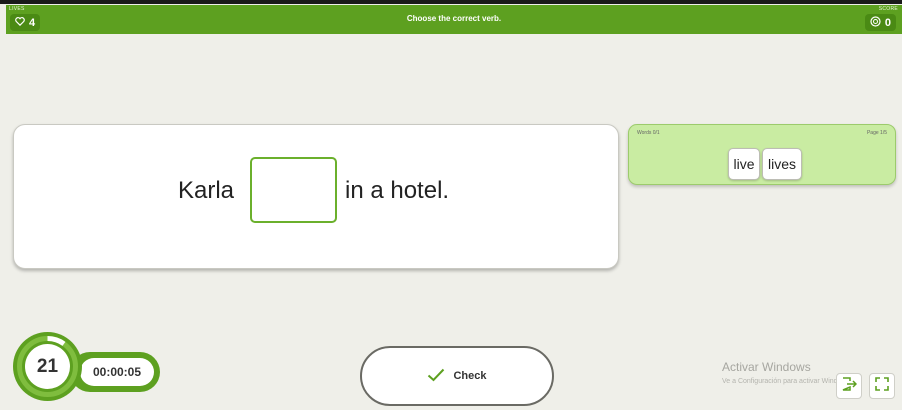 The width and height of the screenshot is (902, 410). Describe the element at coordinates (206, 190) in the screenshot. I see `sentence-text-before: Karla` at that location.